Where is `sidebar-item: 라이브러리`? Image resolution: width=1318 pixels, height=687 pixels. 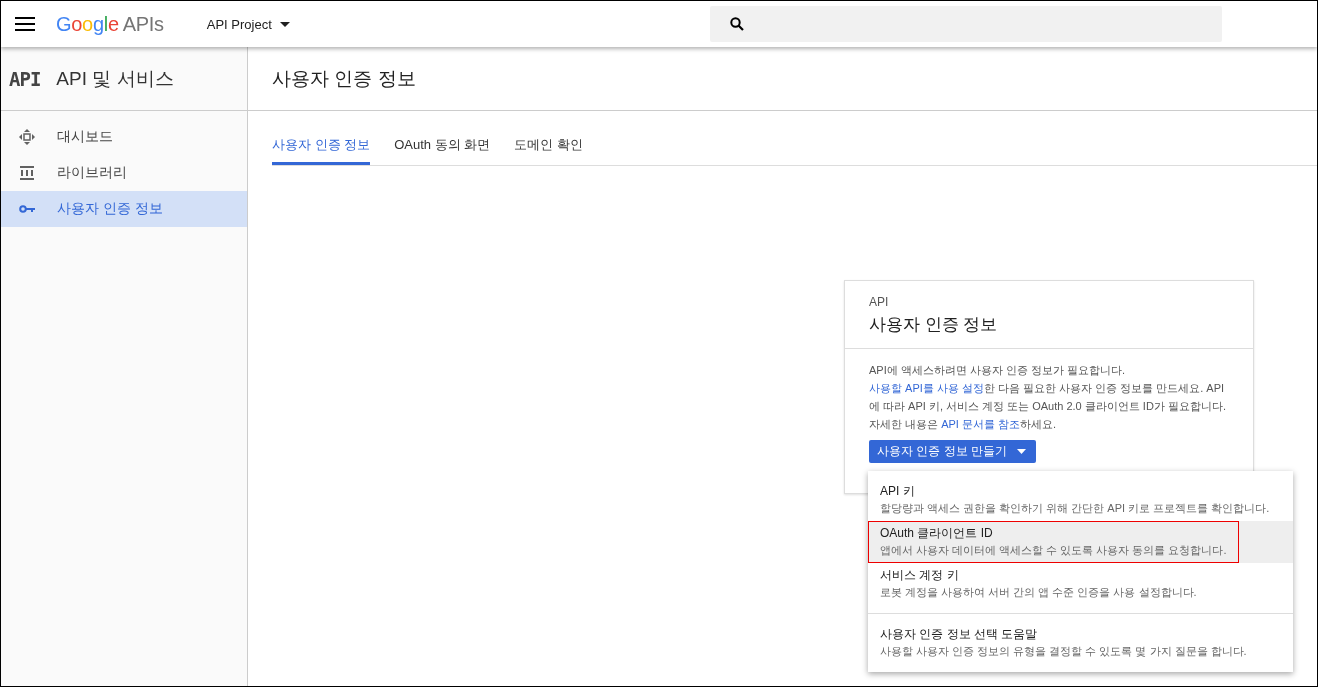
sidebar-item: 라이브러리 is located at coordinates (124, 173).